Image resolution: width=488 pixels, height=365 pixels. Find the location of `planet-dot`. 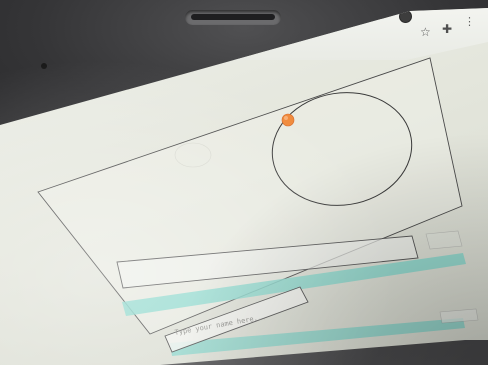

planet-dot is located at coordinates (288, 120).